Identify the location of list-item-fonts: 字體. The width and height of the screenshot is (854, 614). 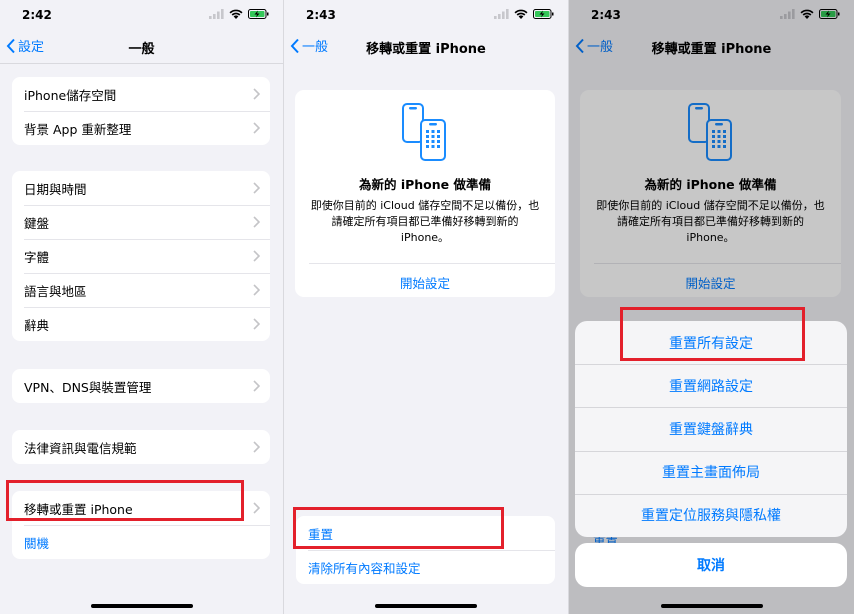
(141, 256).